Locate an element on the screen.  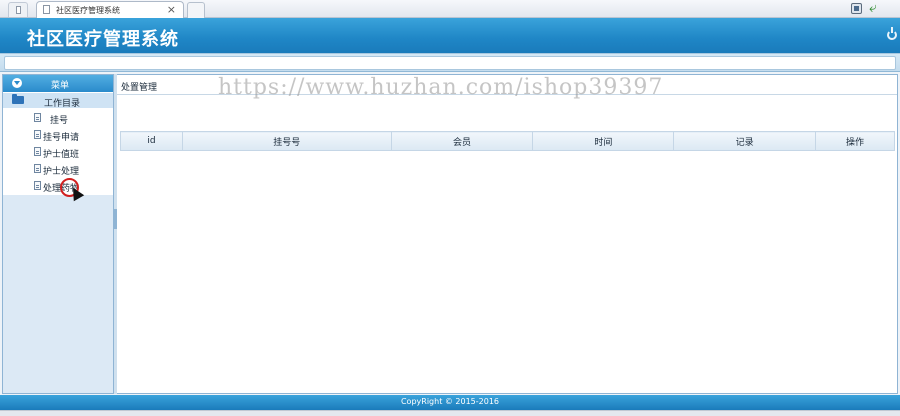
tree-root-work-directory: 工作目录 is located at coordinates (58, 101).